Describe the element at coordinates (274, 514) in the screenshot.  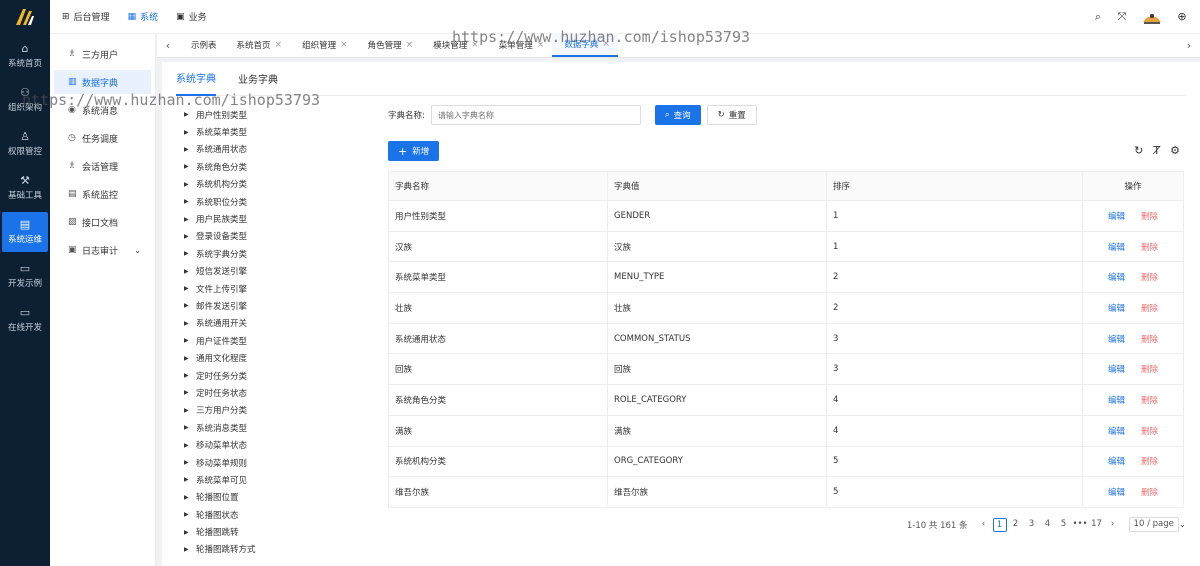
I see `tree-node: ▶ 轮播图状态` at that location.